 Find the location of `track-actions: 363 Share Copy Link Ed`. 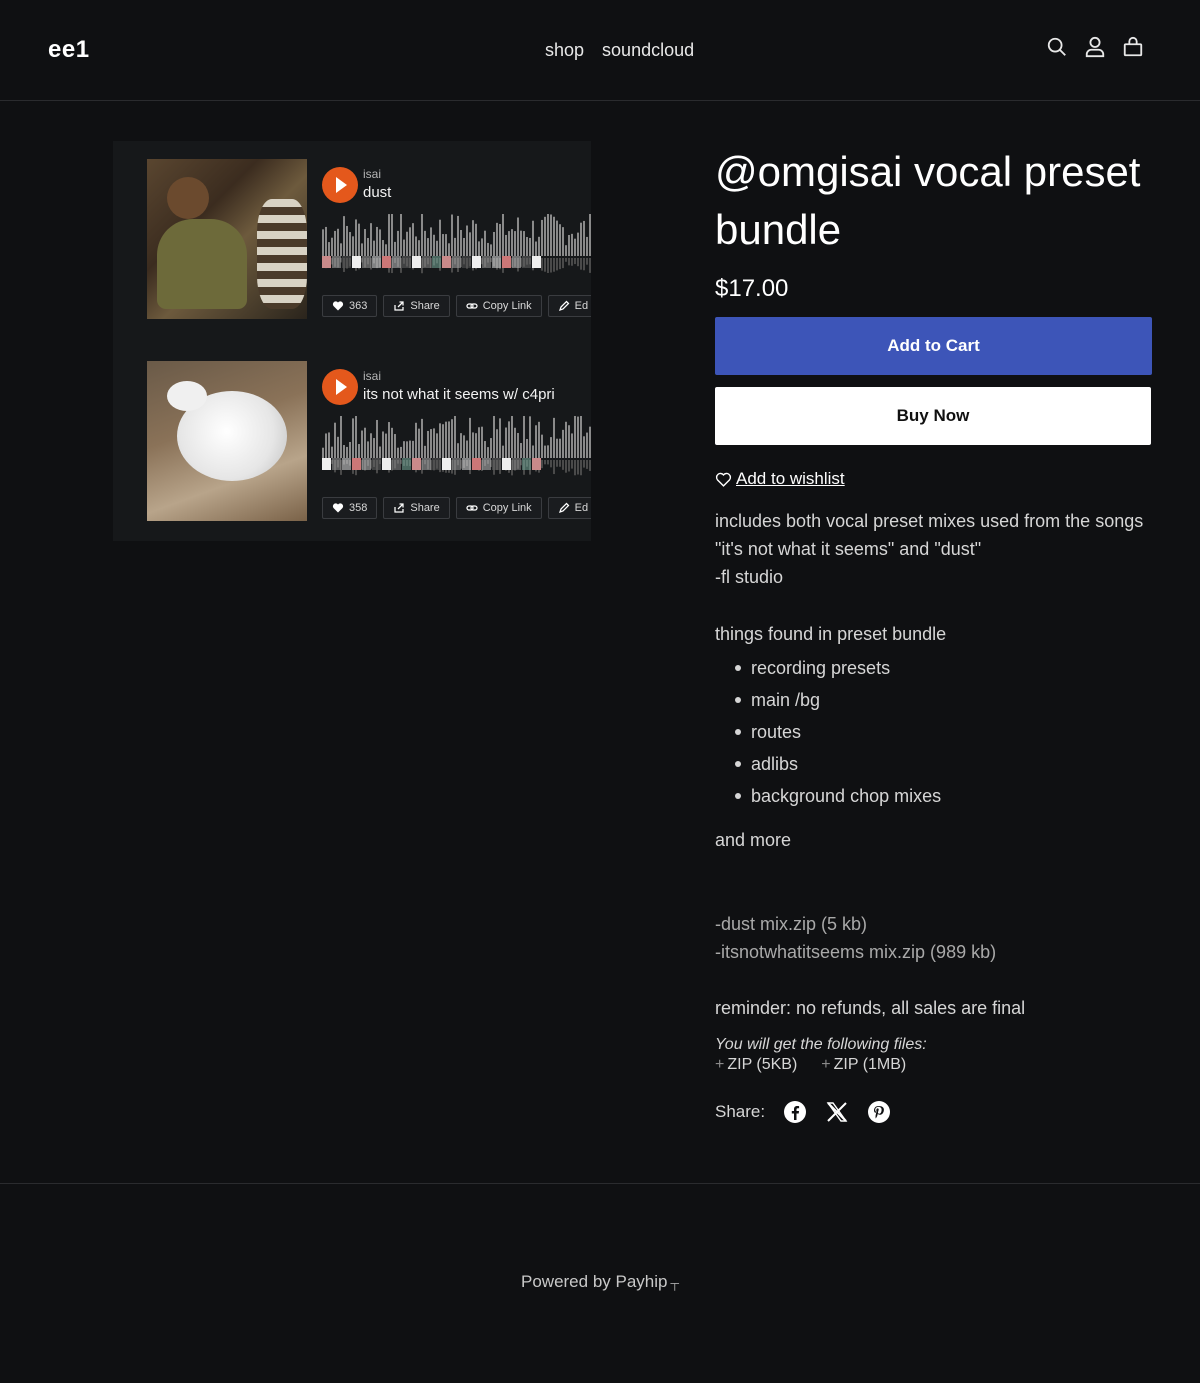

track-actions: 363 Share Copy Link Ed is located at coordinates (456, 306).